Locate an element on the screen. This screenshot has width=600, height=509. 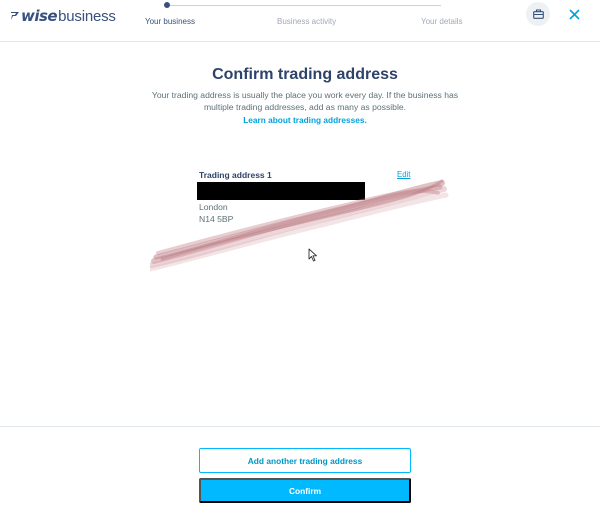
address-city: London is located at coordinates (213, 207).